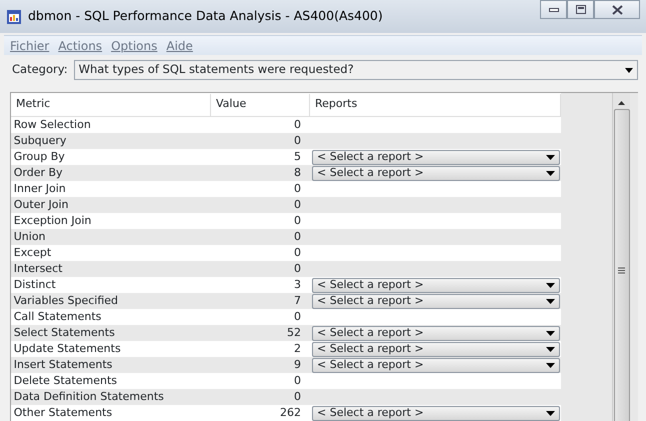 The width and height of the screenshot is (646, 421). I want to click on table-cell-text: Outer Join, so click(41, 204).